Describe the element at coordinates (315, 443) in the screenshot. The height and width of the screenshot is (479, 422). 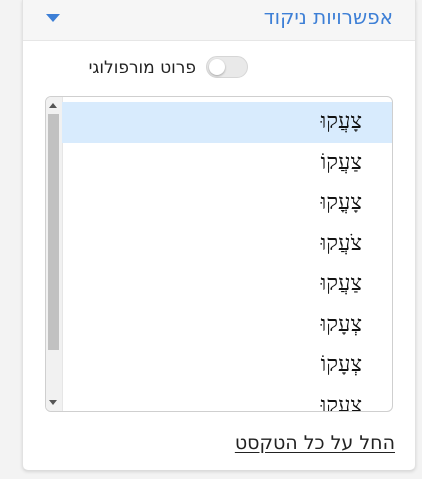
I see `apply-to-all-text-link: החל על כל הטקסט` at that location.